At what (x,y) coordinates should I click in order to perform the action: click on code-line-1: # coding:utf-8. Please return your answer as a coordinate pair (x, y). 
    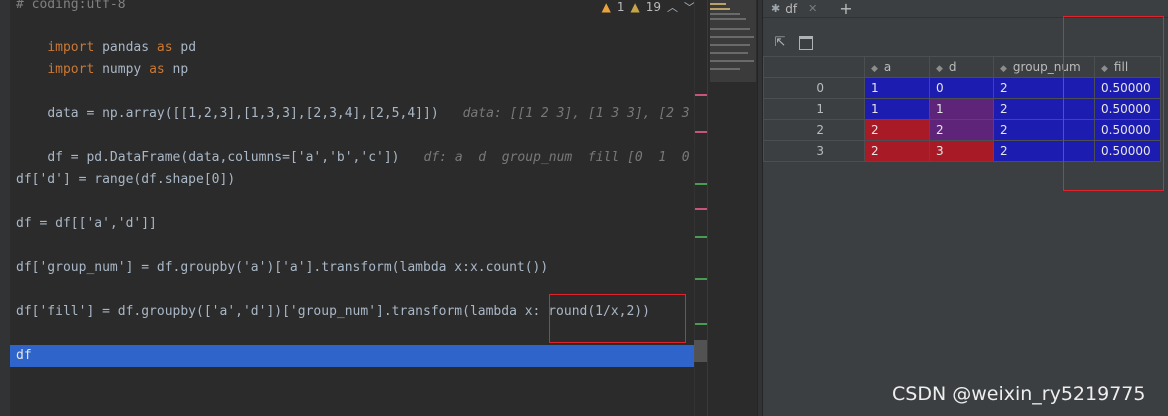
    Looking at the image, I should click on (71, 8).